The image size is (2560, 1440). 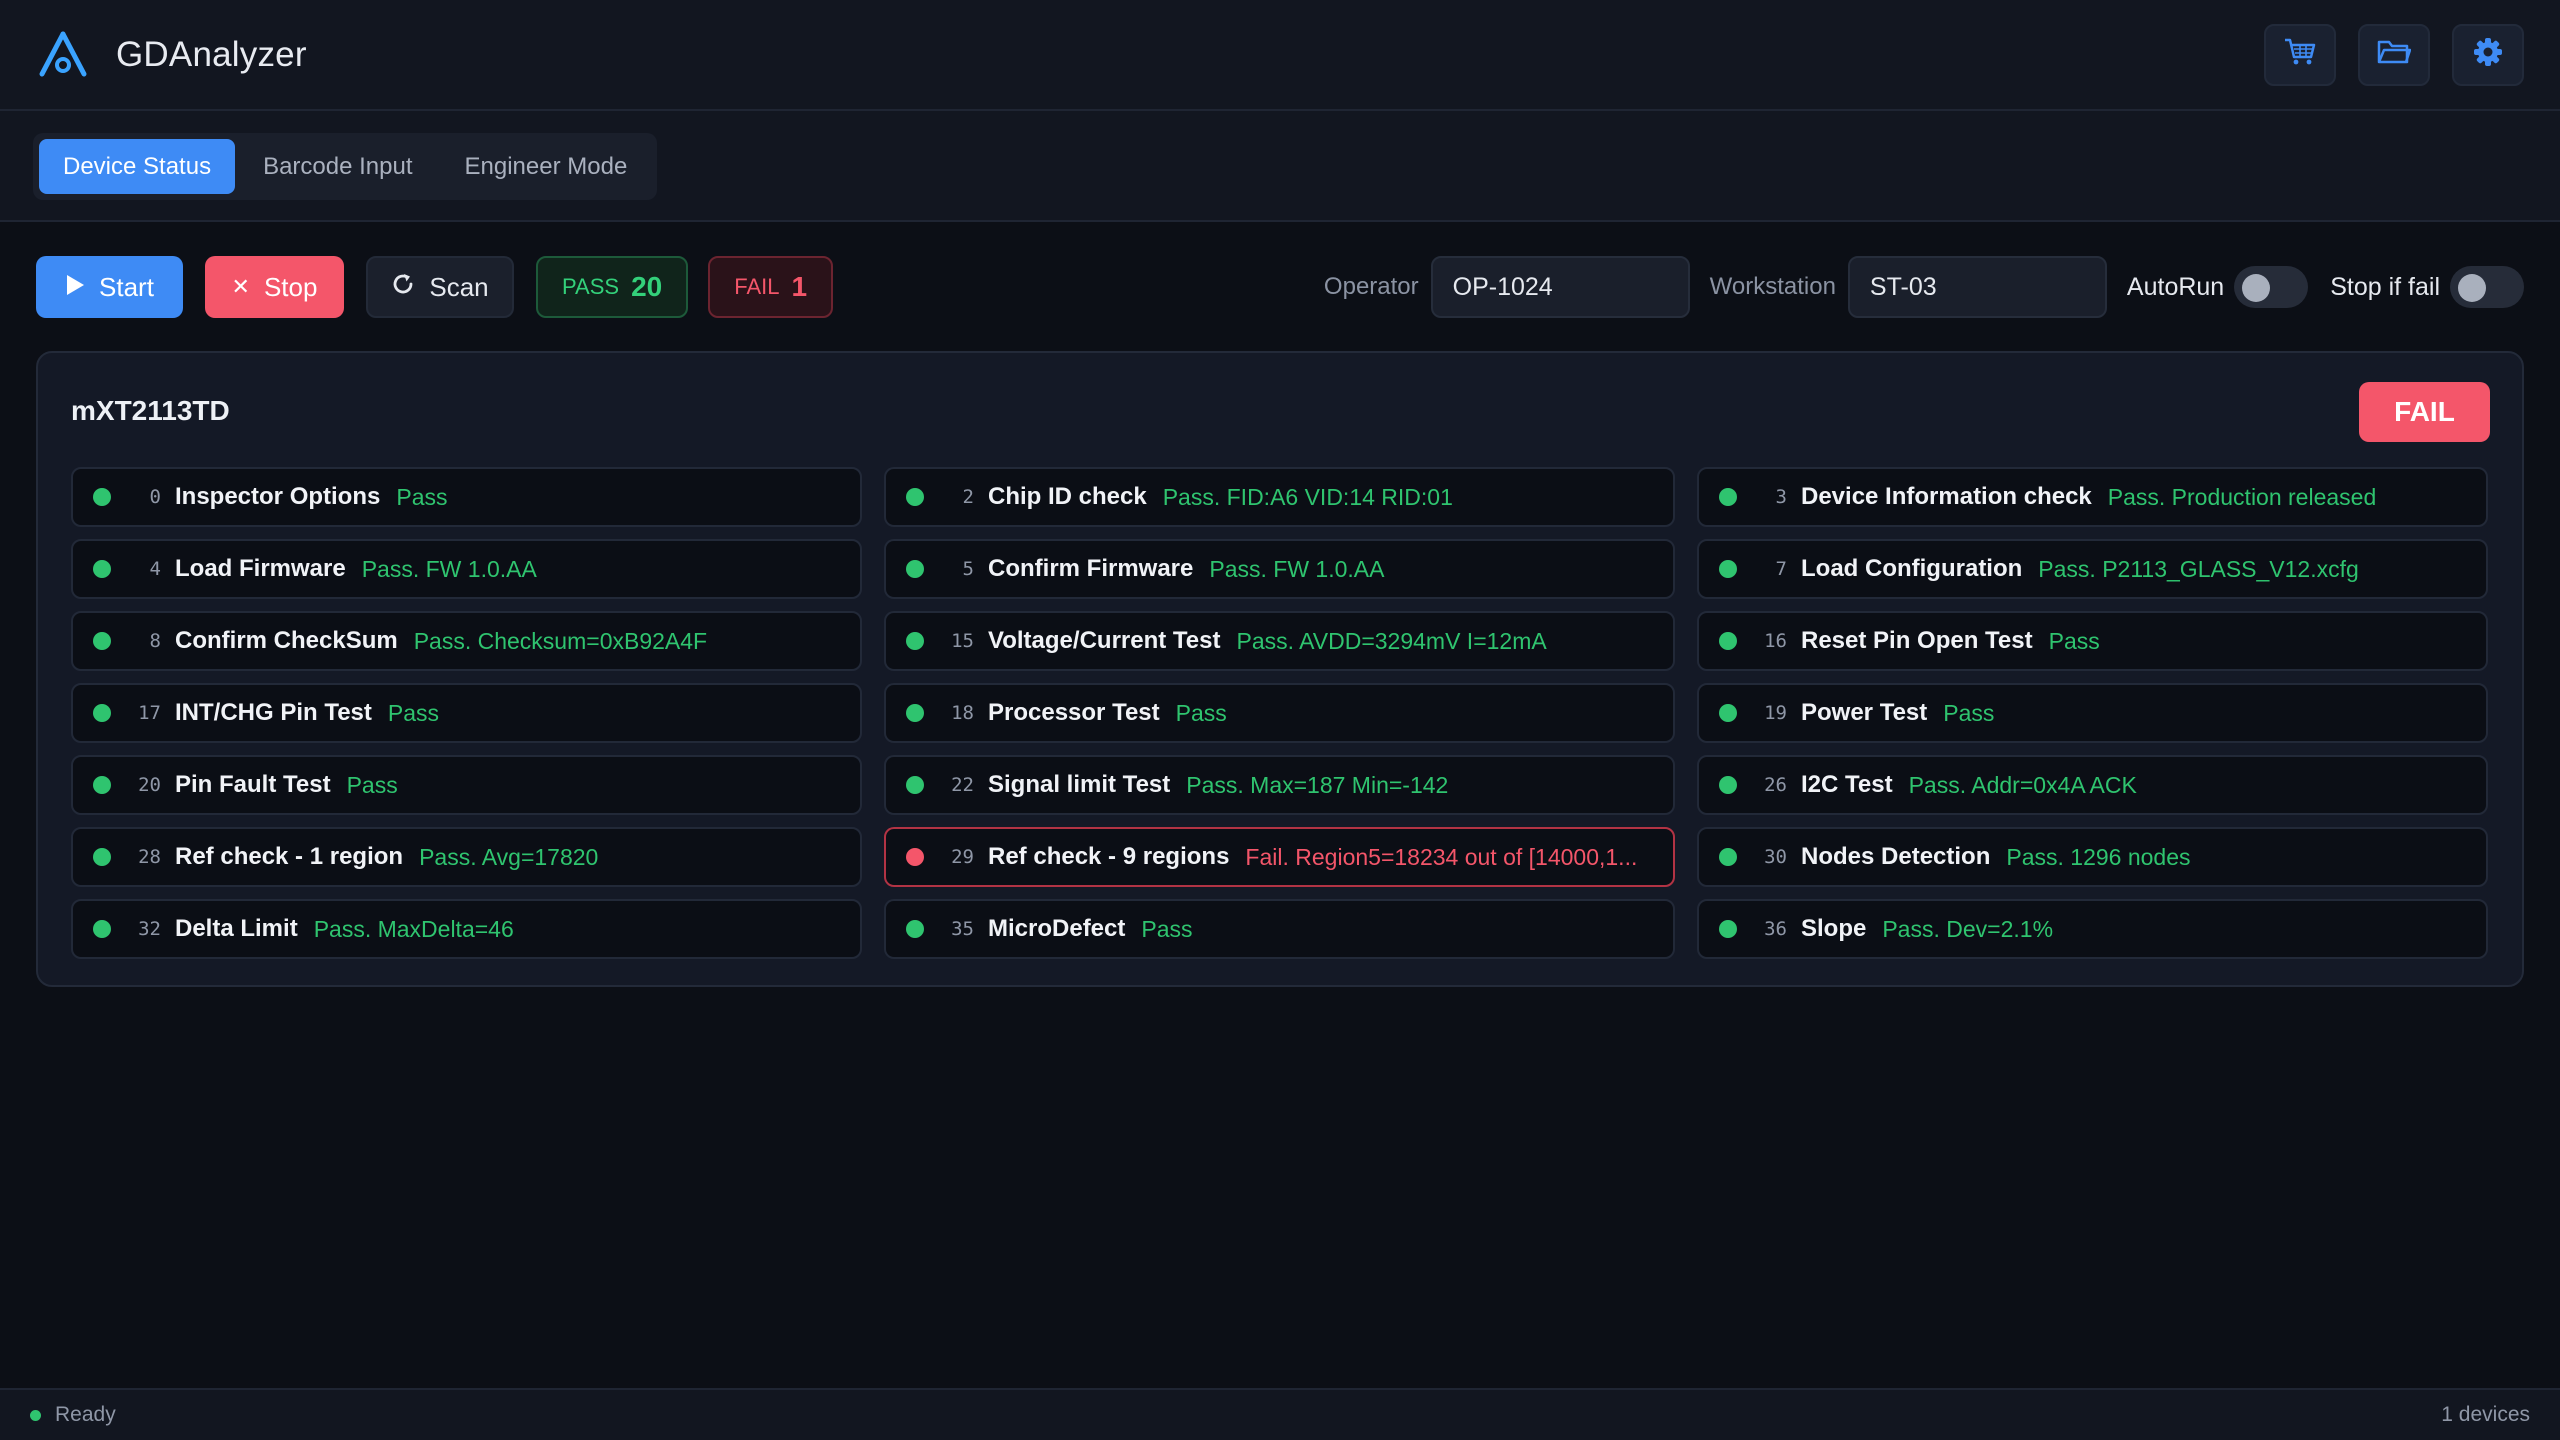 I want to click on stop-button: ✕ Stop, so click(x=274, y=287).